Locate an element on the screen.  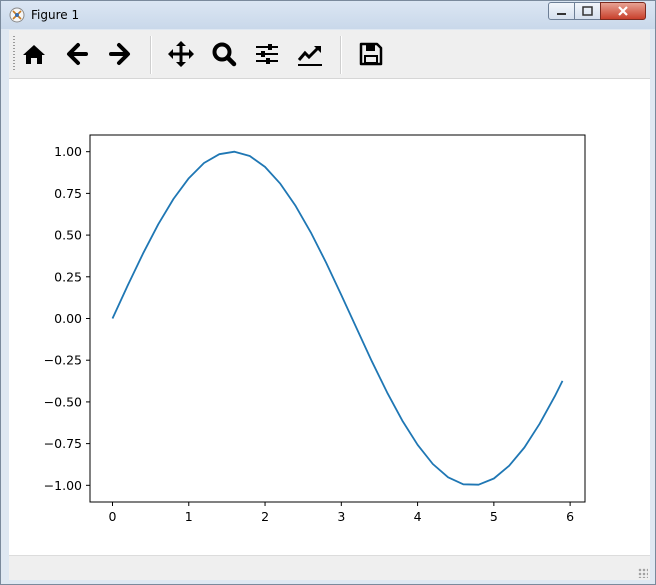
navigation-toolbar is located at coordinates (329, 54).